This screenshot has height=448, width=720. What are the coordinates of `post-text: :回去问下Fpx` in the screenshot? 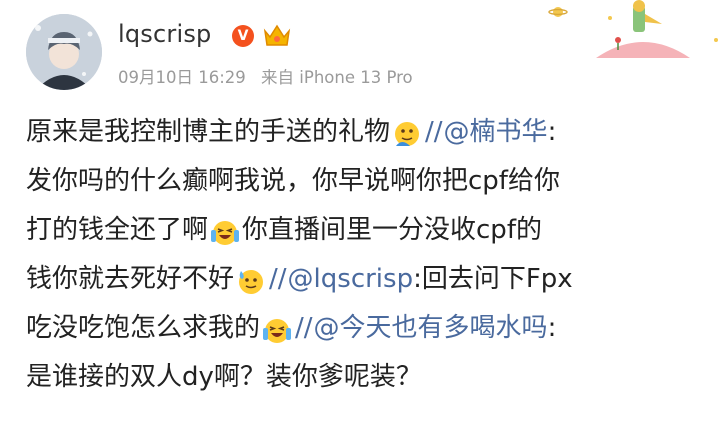 It's located at (493, 279).